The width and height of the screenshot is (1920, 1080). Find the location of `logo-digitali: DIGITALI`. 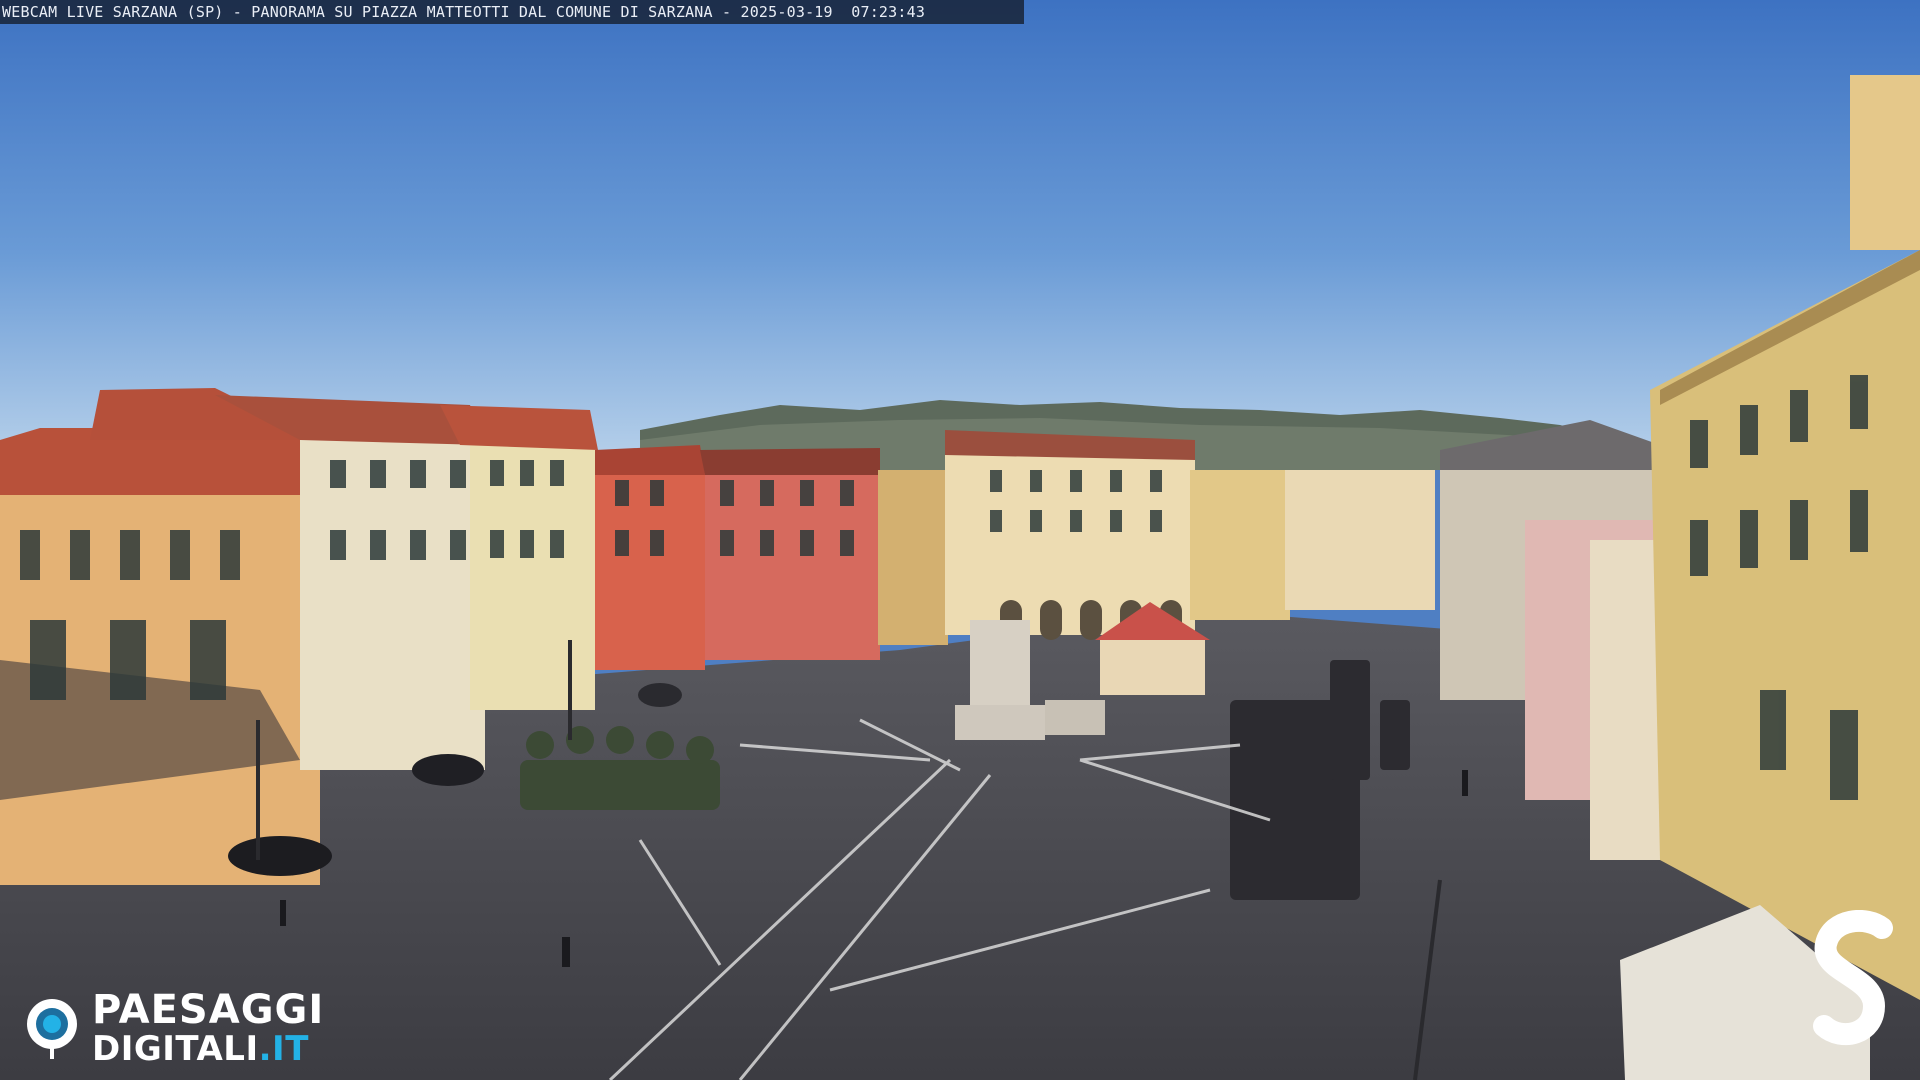

logo-digitali: DIGITALI is located at coordinates (175, 1049).